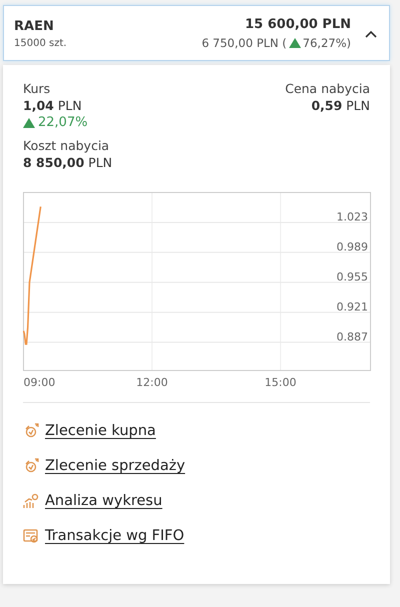 The image size is (400, 607). Describe the element at coordinates (63, 122) in the screenshot. I see `price-change: 22,07%` at that location.